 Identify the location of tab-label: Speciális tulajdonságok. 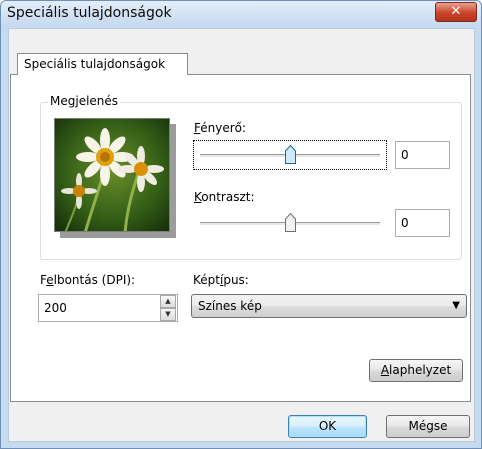
(95, 64).